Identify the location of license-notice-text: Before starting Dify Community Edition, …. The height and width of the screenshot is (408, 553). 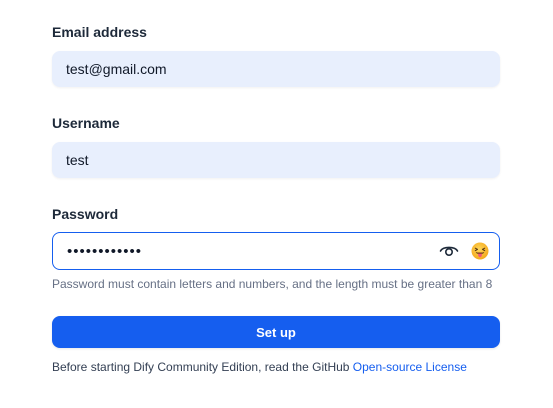
(202, 367).